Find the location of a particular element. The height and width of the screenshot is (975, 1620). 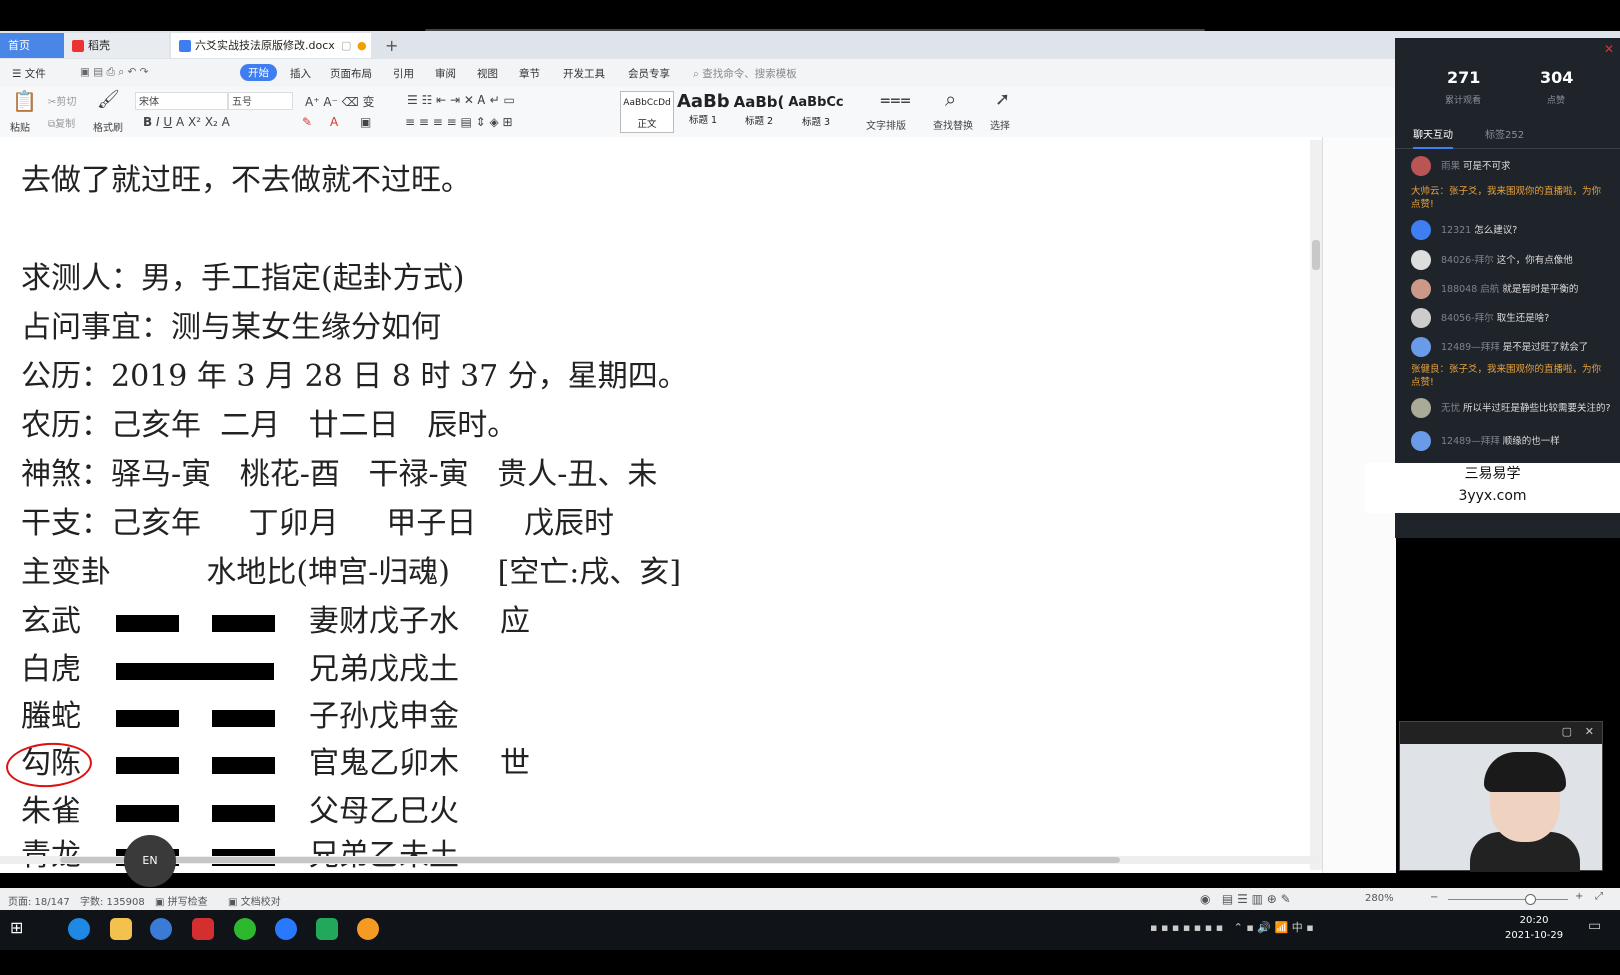

style-heading-3: AaBbCc 标题 3 is located at coordinates (816, 111).